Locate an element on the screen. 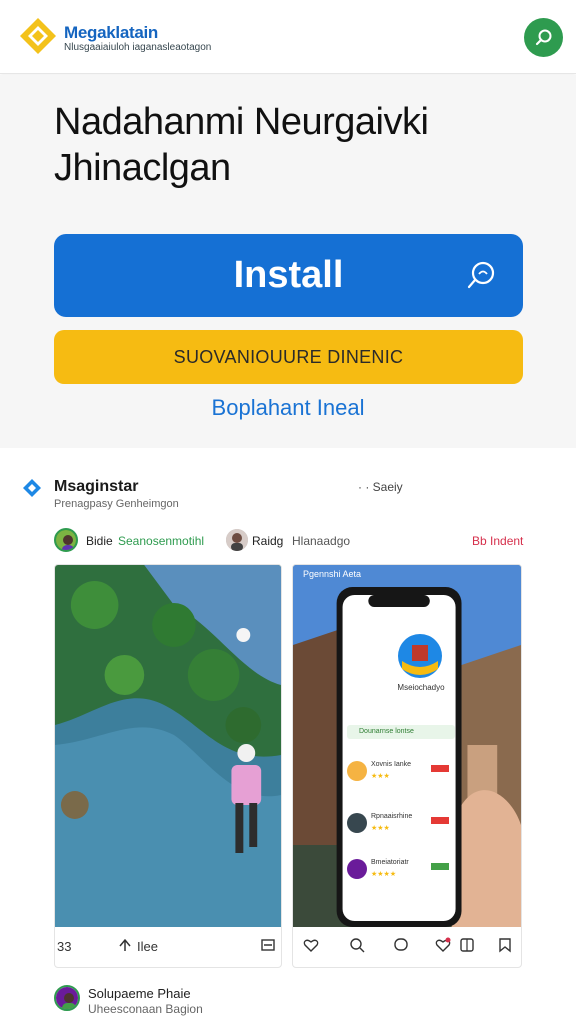 This screenshot has width=576, height=1024. share-label: Ilee is located at coordinates (147, 946).